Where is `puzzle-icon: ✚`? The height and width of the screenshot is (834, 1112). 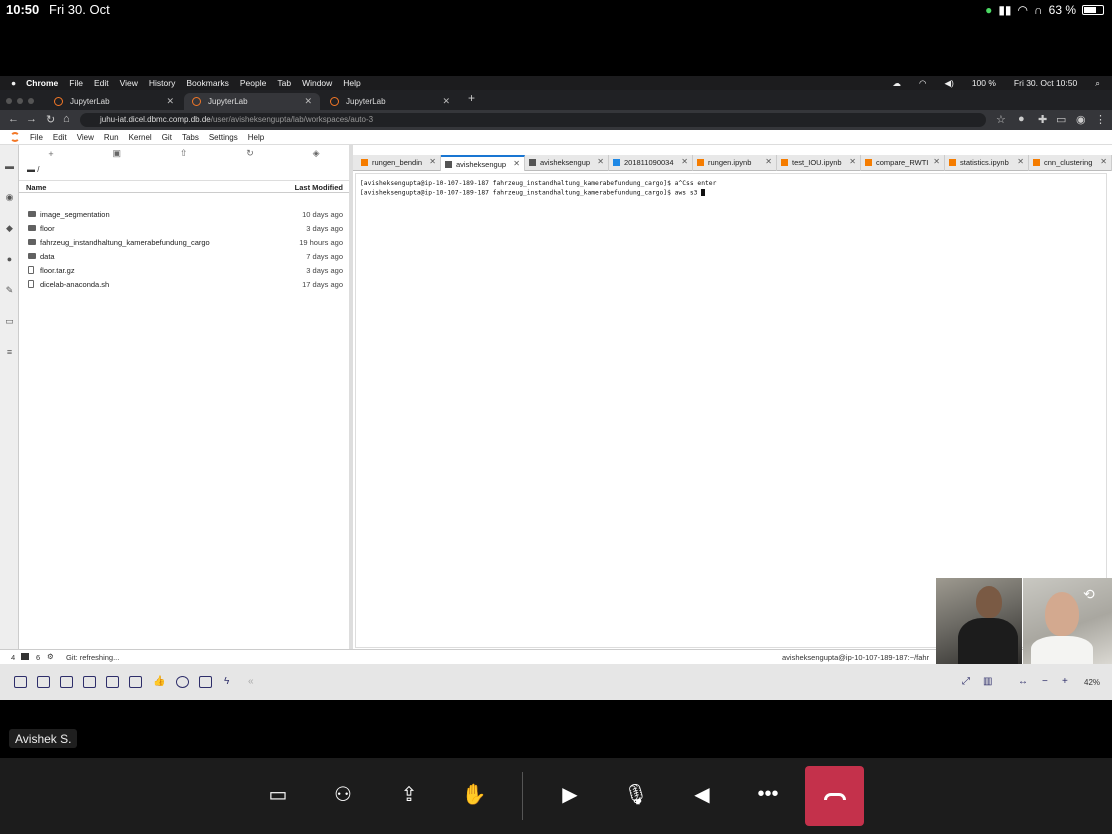 puzzle-icon: ✚ is located at coordinates (1042, 119).